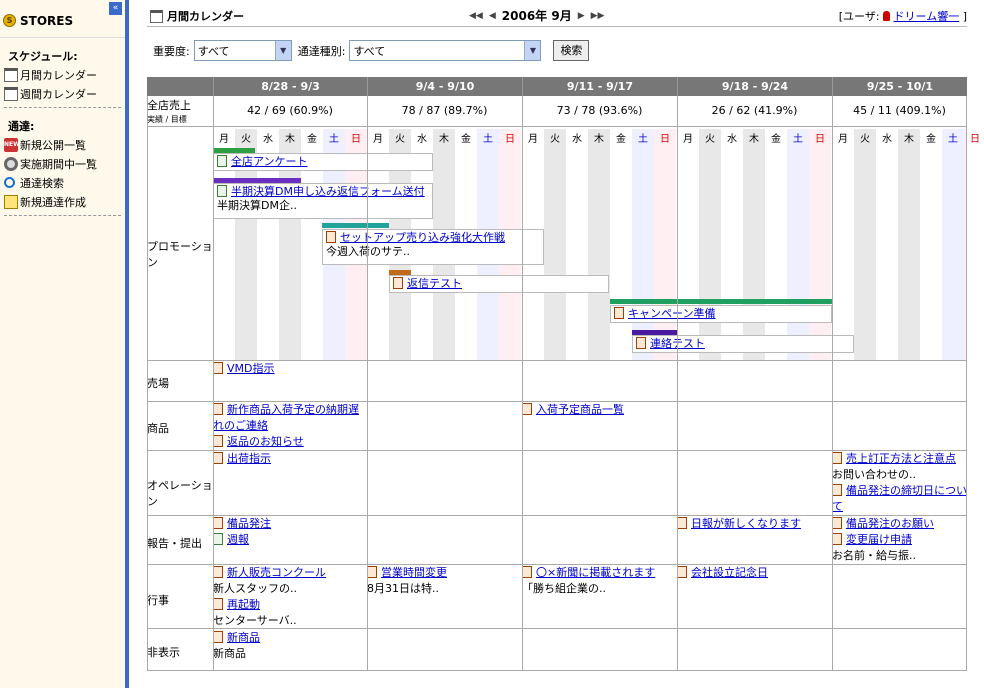  Describe the element at coordinates (492, 16) in the screenshot. I see `prev-month-icon: ◀` at that location.